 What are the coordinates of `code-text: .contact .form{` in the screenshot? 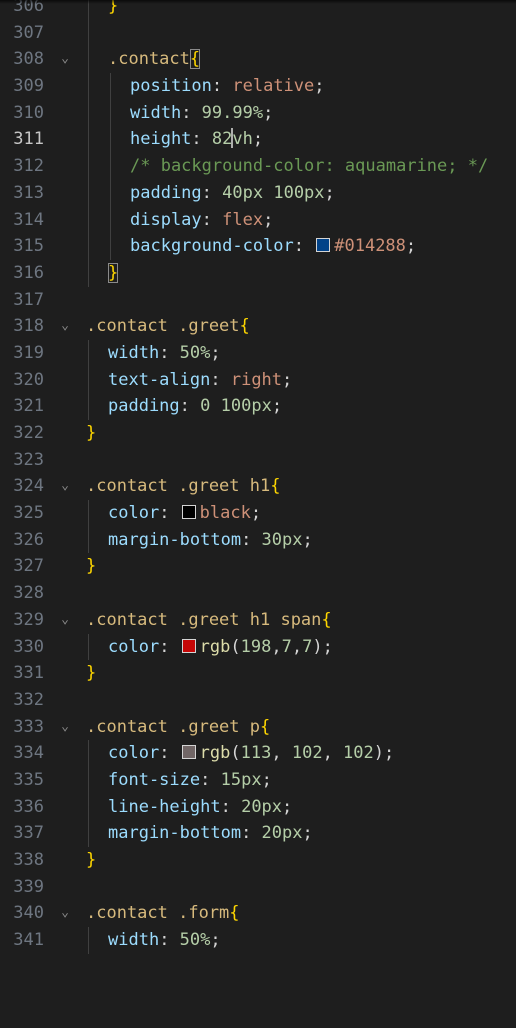 It's located at (163, 913).